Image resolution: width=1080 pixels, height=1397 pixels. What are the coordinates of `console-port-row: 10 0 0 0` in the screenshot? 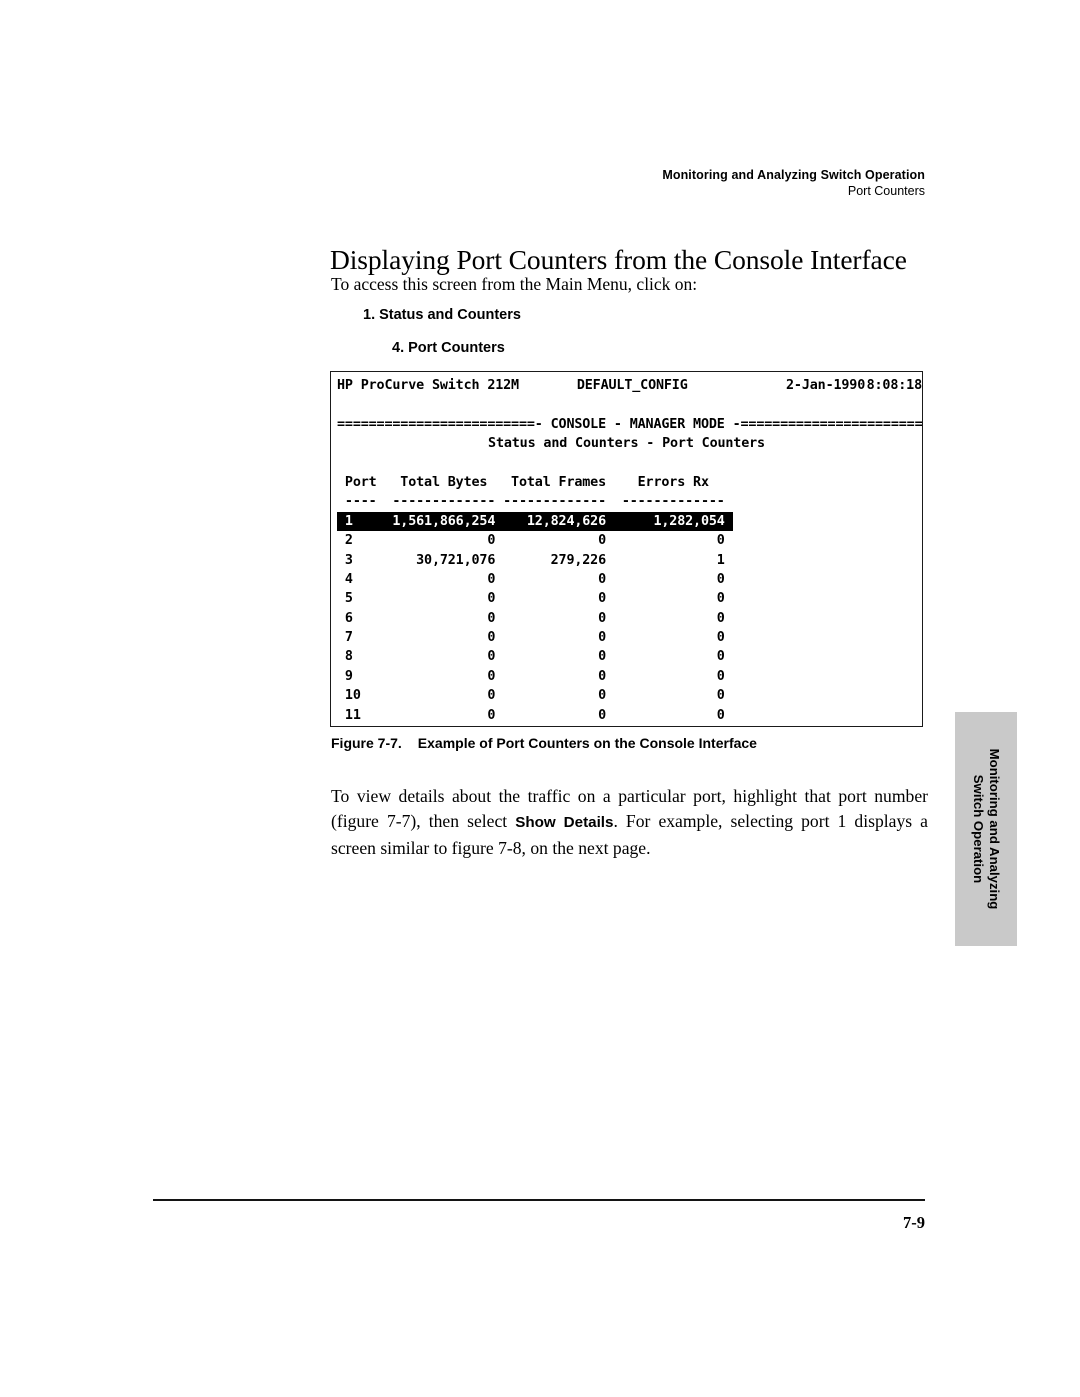 It's located at (626, 695).